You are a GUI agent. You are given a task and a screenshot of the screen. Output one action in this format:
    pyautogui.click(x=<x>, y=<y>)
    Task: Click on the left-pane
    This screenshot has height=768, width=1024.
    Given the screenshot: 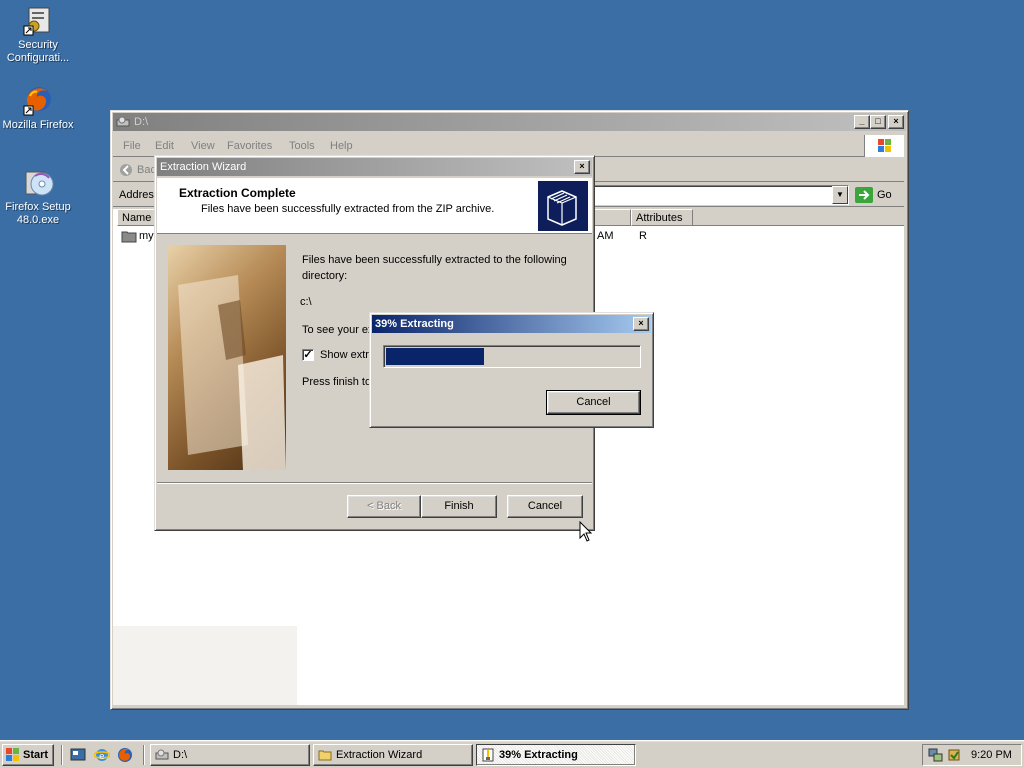 What is the action you would take?
    pyautogui.click(x=205, y=665)
    